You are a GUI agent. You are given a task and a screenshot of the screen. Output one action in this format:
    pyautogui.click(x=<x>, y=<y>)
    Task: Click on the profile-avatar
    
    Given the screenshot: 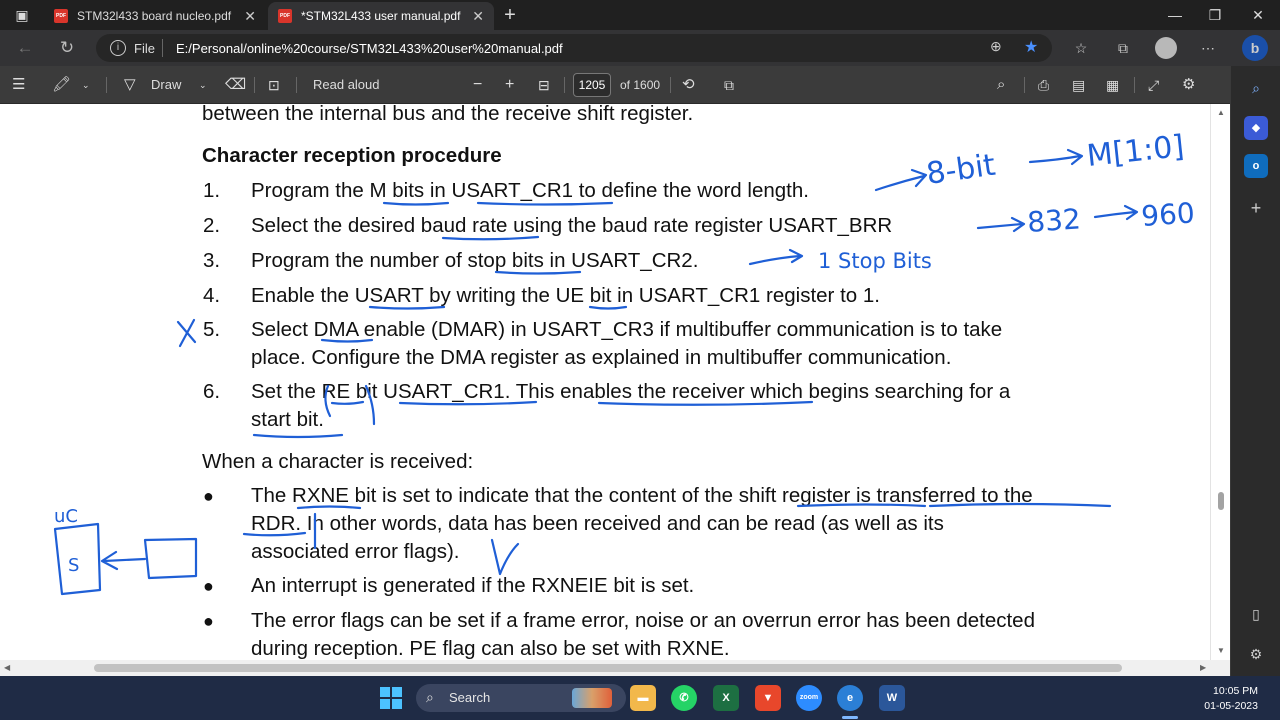 What is the action you would take?
    pyautogui.click(x=1166, y=48)
    